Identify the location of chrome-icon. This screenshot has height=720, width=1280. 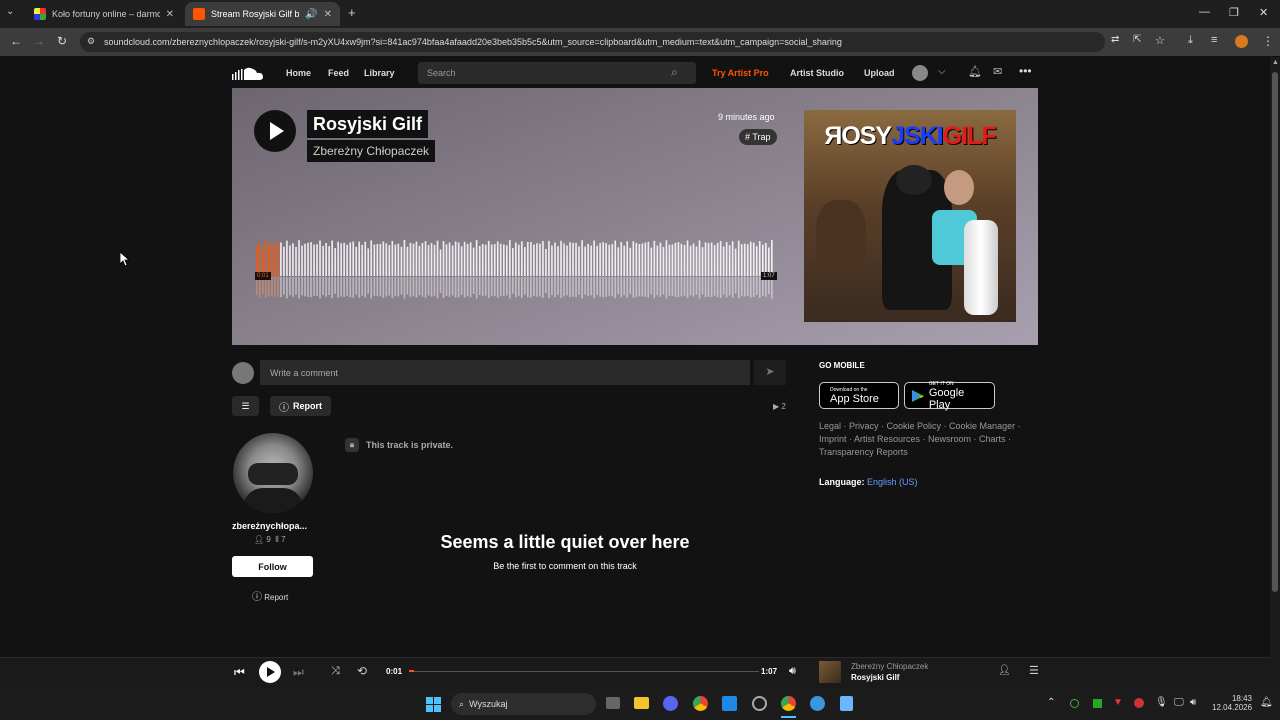
(700, 703).